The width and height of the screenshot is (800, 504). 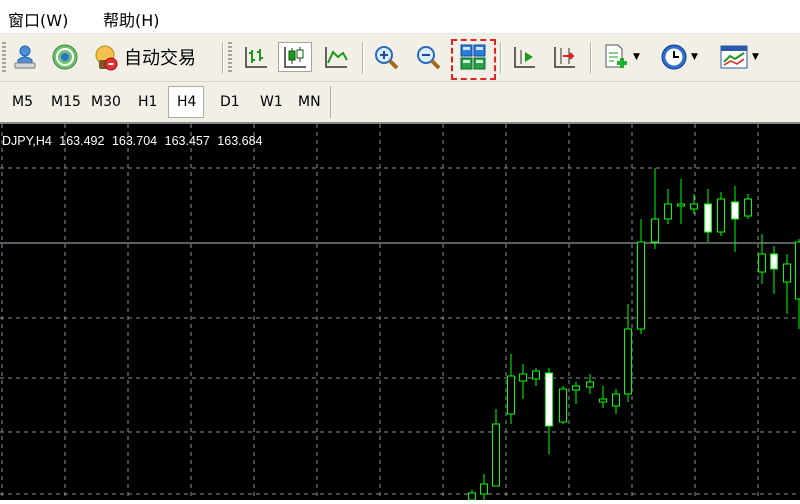 I want to click on zoom-out-icon, so click(x=428, y=57).